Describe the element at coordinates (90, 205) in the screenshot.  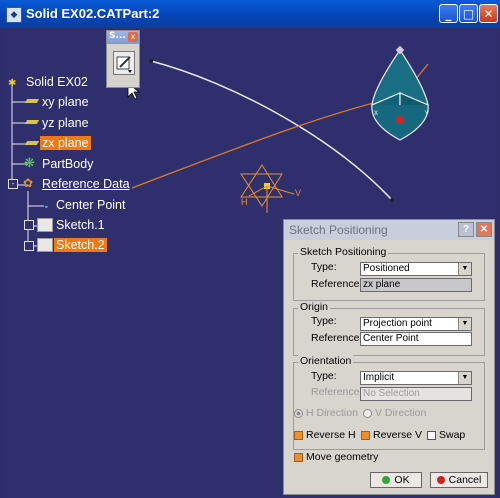
I see `tree-item-center-point: Center Point` at that location.